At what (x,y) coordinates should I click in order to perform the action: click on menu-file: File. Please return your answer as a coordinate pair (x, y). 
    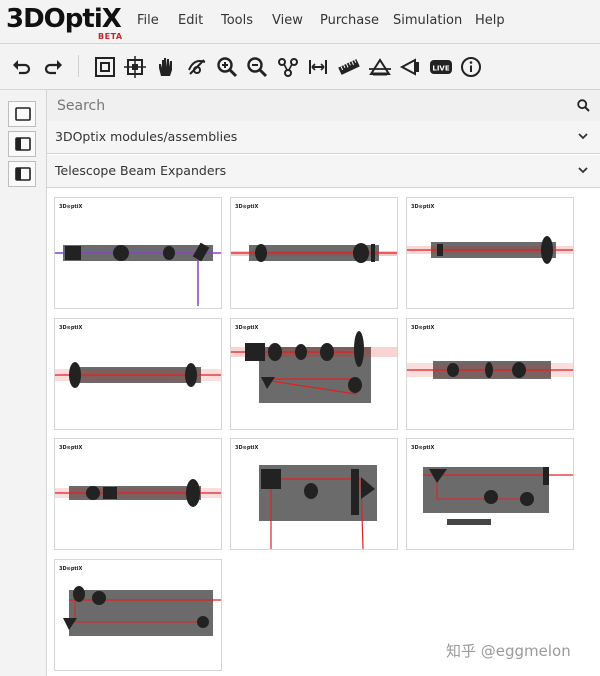
    Looking at the image, I should click on (148, 20).